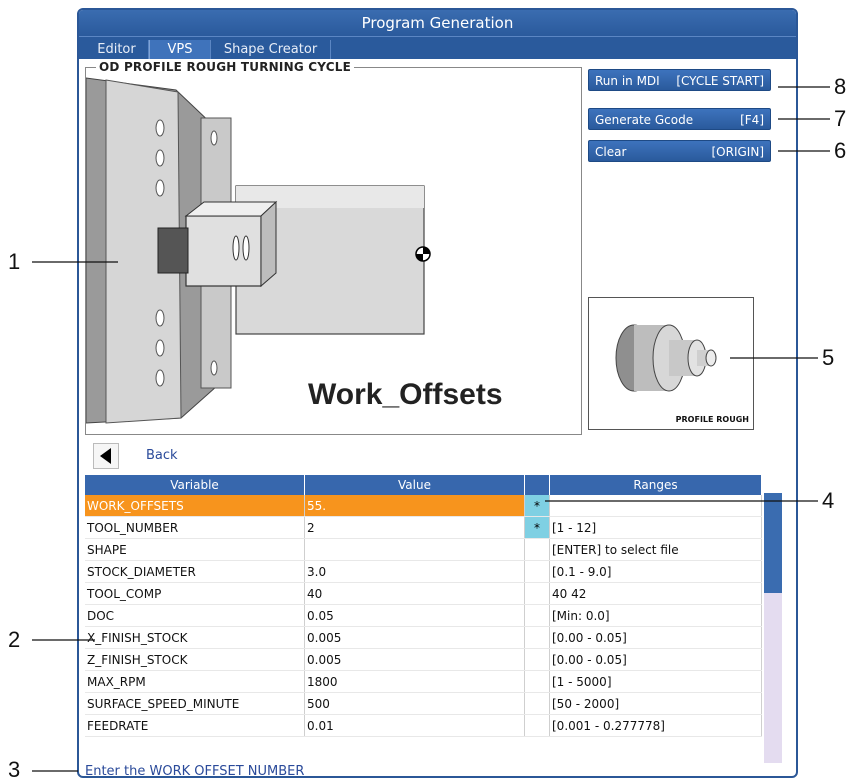  Describe the element at coordinates (414, 615) in the screenshot. I see `value-cell: 0.05` at that location.